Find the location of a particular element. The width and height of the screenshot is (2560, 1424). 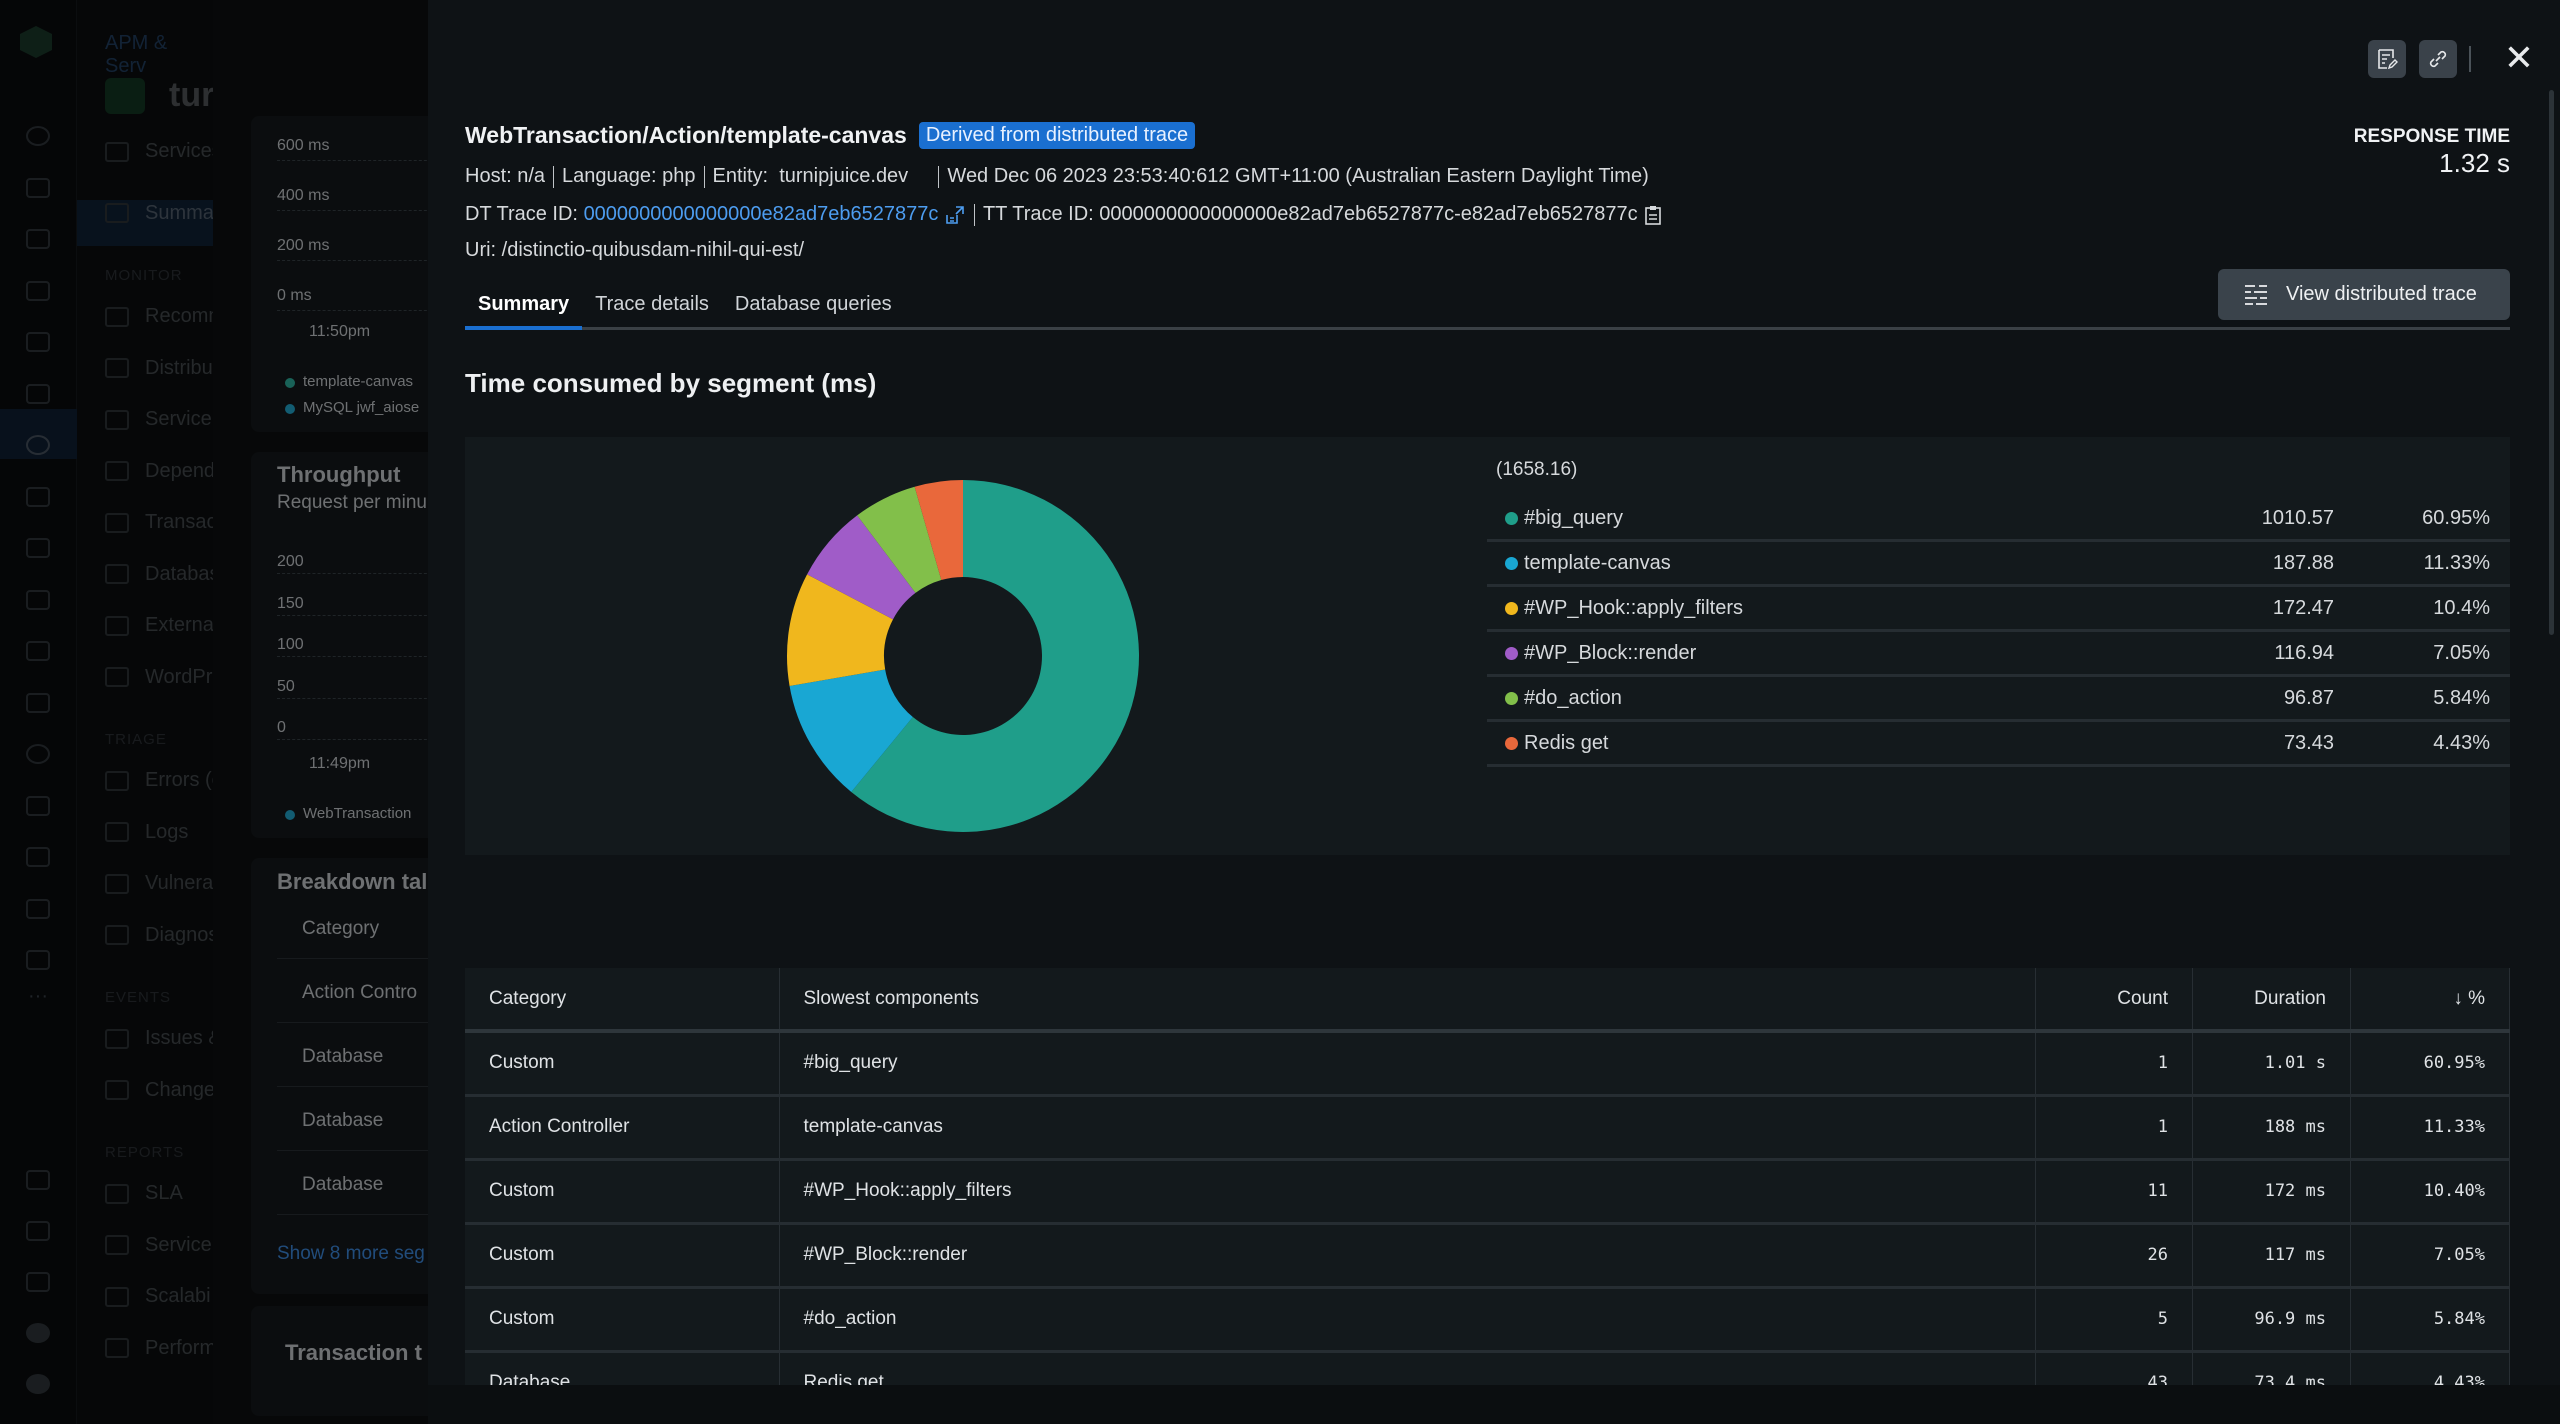

inbox-icon is located at coordinates (38, 908).